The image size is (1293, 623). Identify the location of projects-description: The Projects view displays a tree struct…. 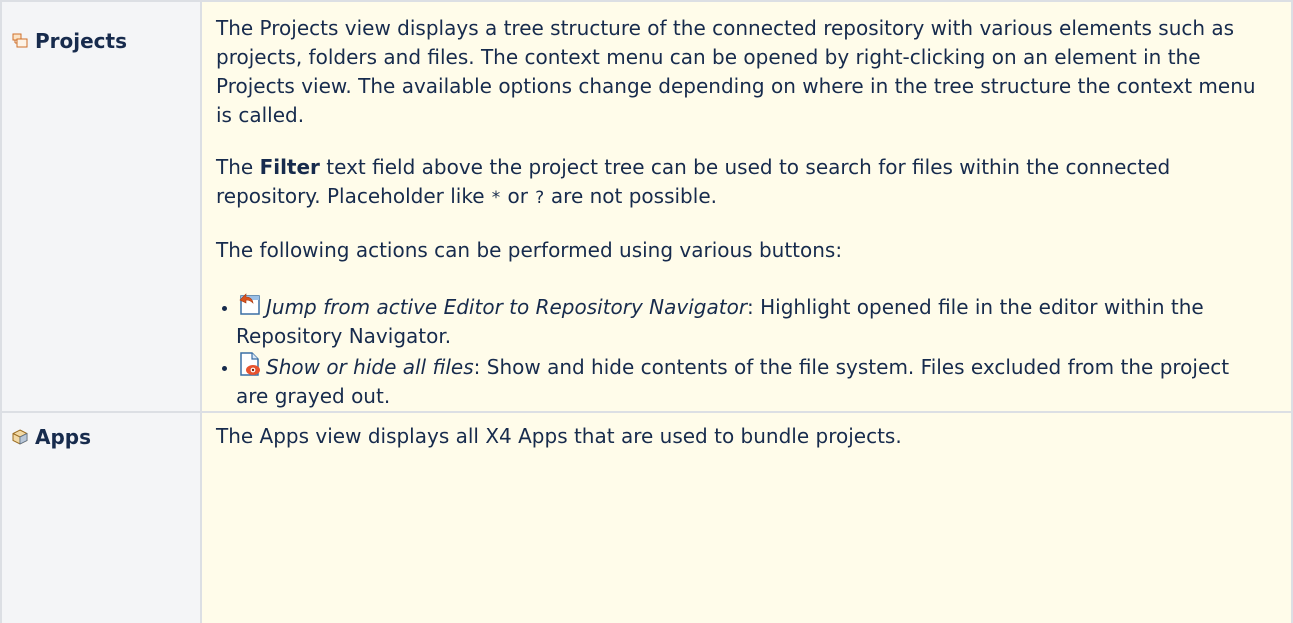
(736, 71).